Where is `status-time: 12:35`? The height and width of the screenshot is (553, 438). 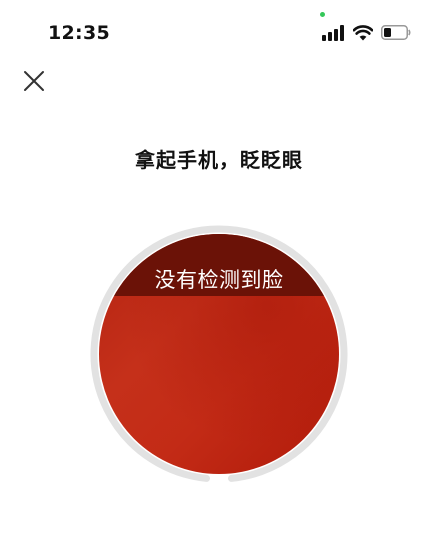
status-time: 12:35 is located at coordinates (79, 33).